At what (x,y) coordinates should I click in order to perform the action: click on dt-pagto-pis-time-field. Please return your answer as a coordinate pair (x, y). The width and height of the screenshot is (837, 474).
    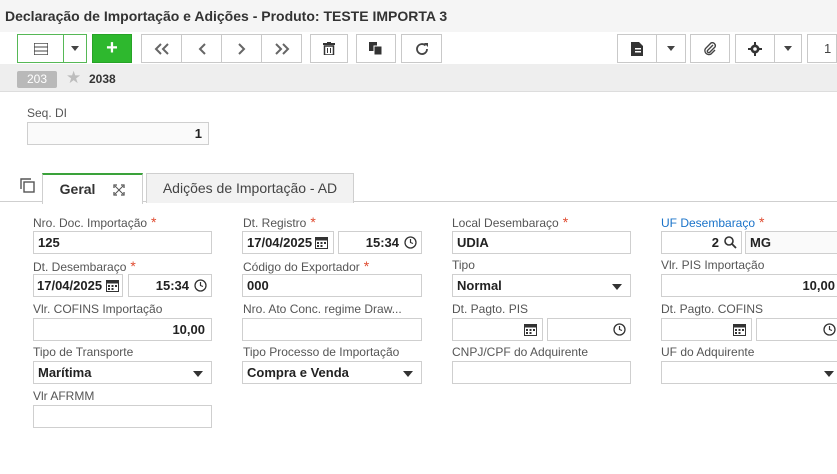
    Looking at the image, I should click on (589, 329).